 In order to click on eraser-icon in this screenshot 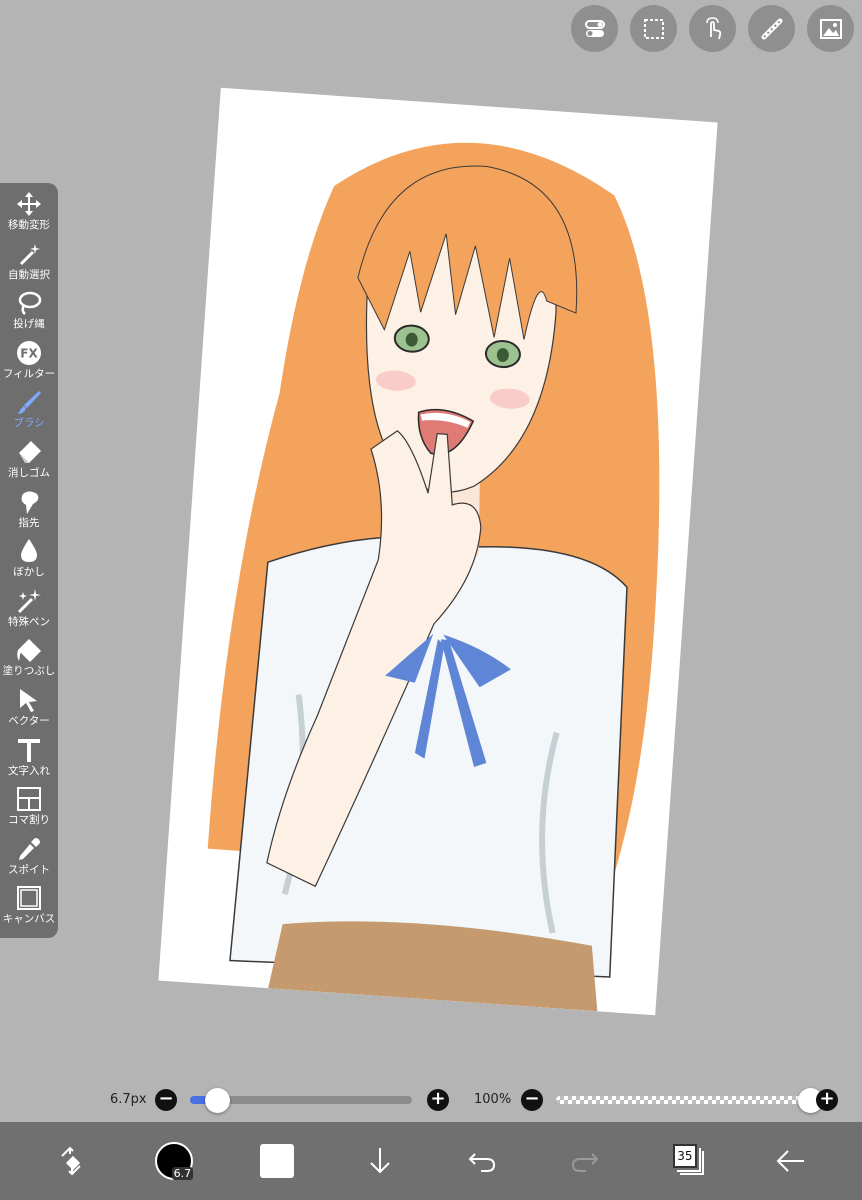, I will do `click(30, 451)`.